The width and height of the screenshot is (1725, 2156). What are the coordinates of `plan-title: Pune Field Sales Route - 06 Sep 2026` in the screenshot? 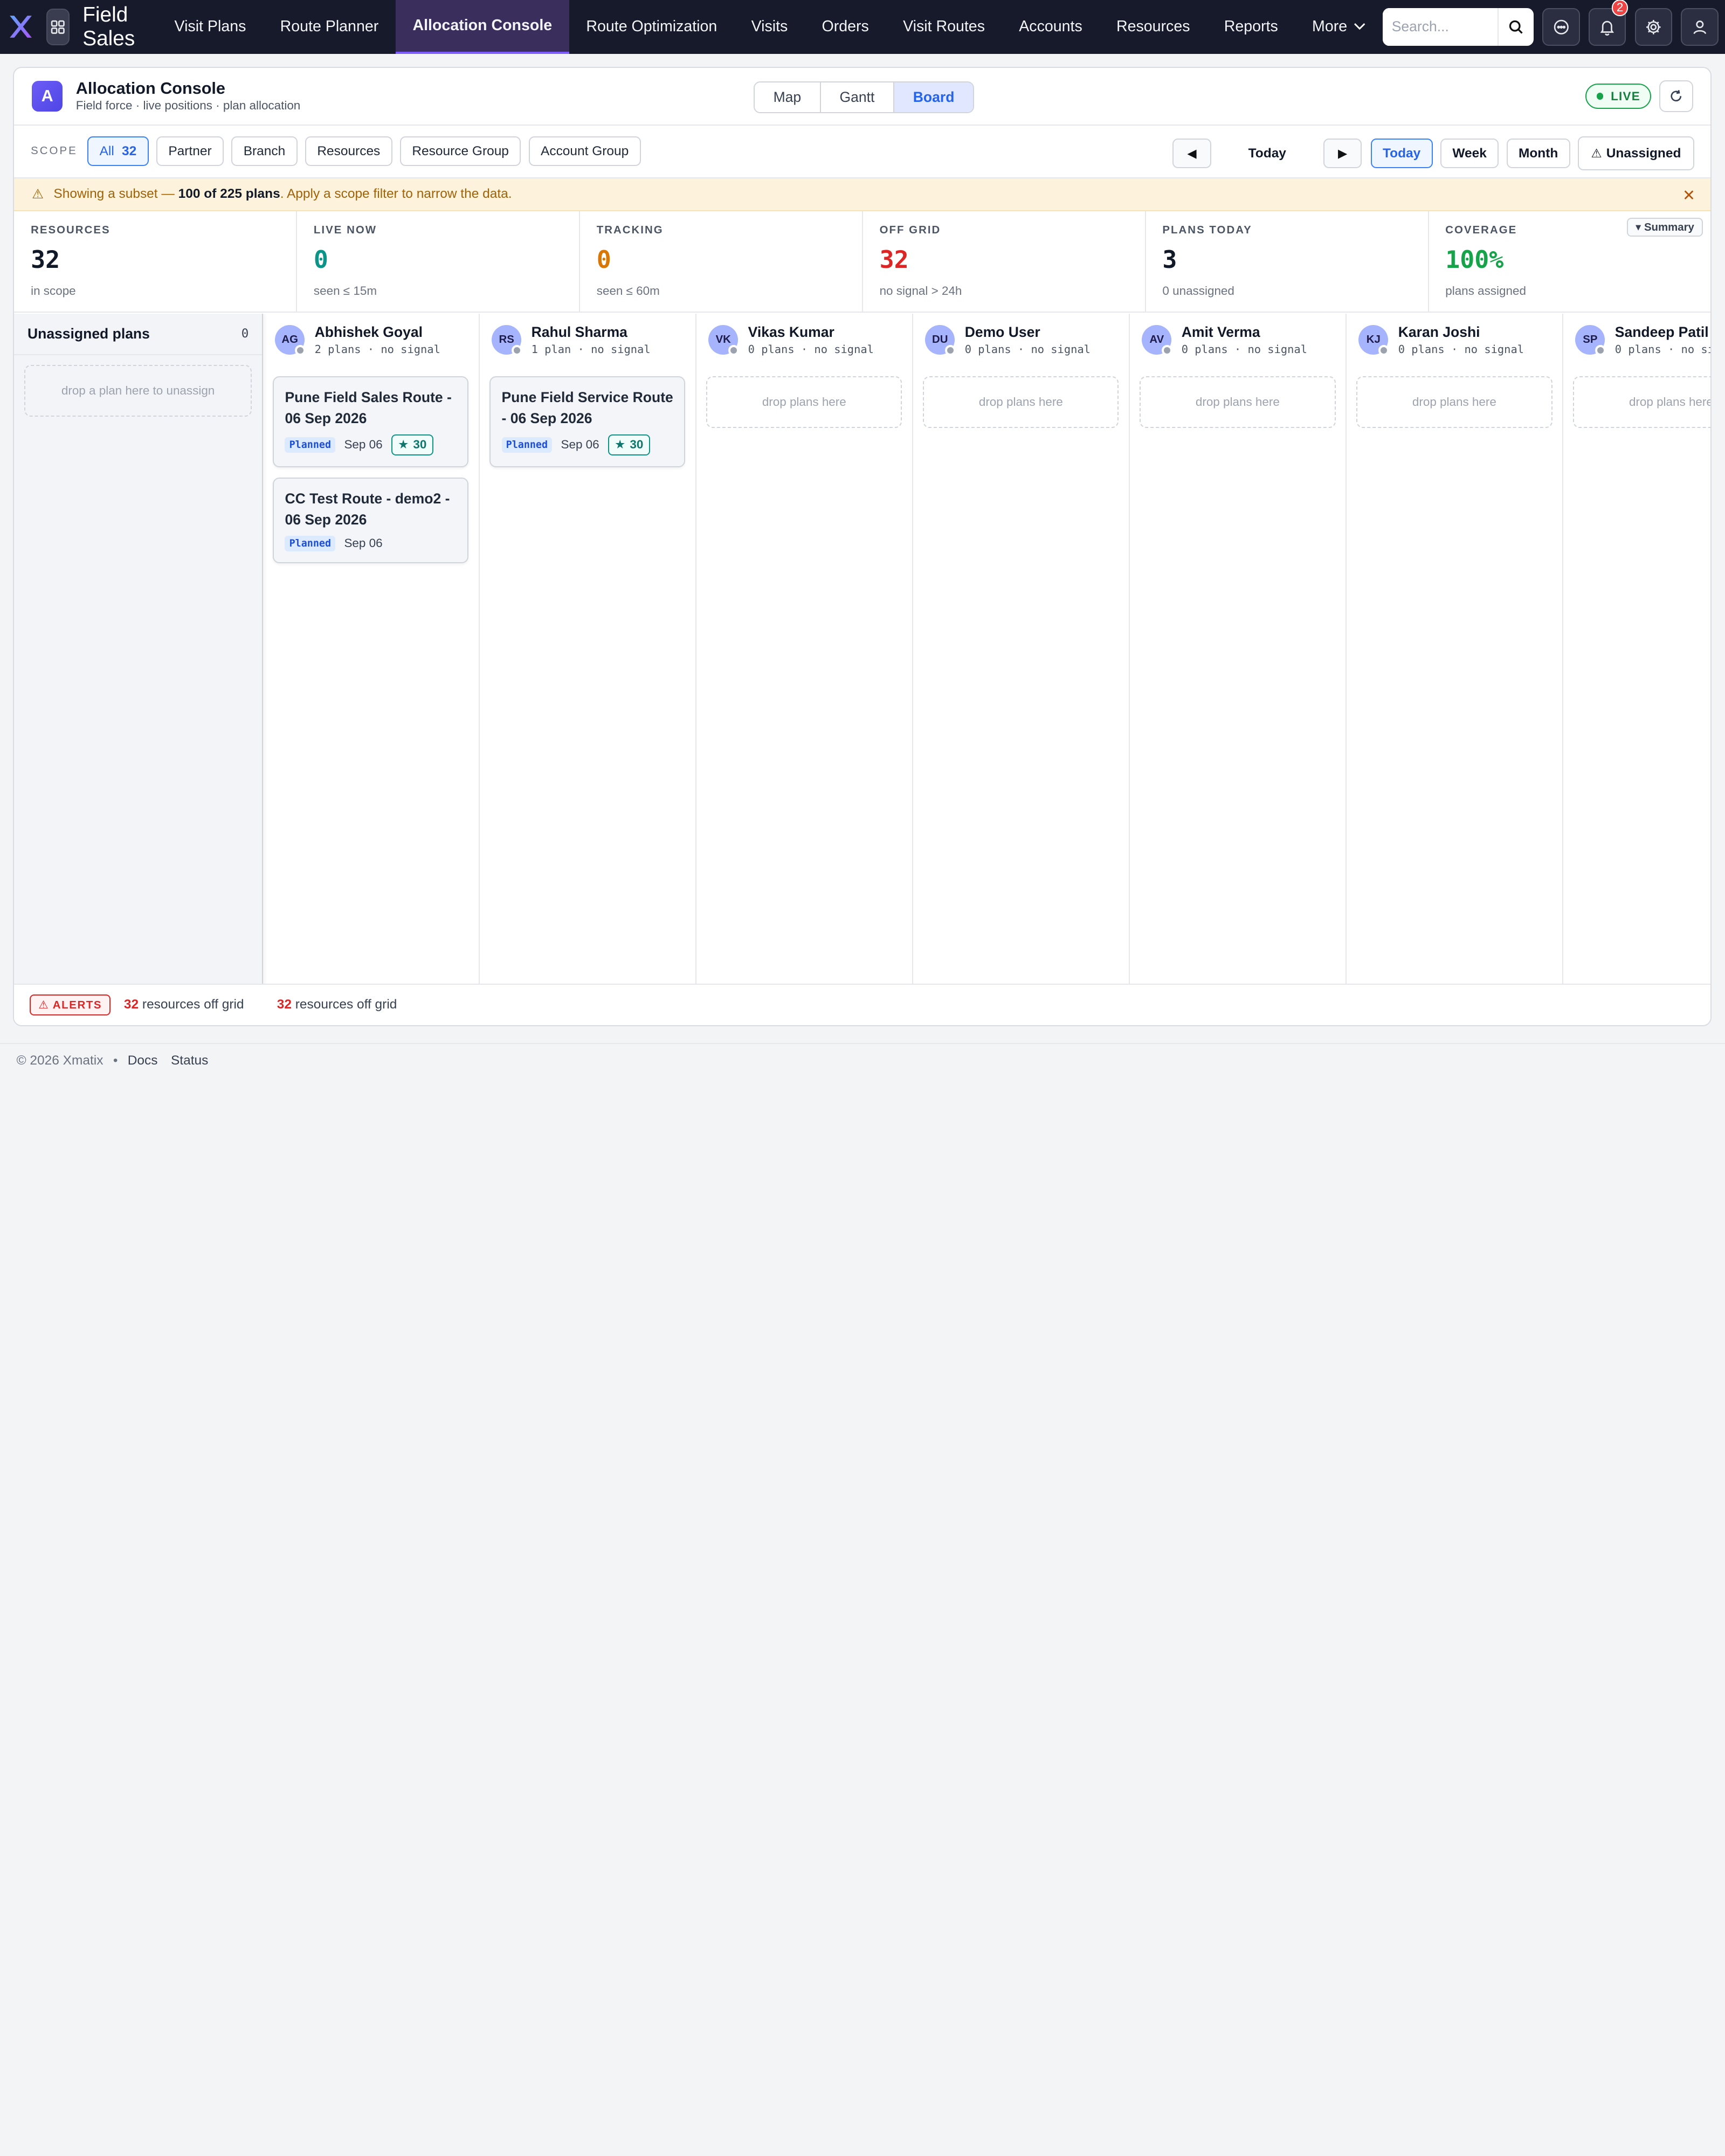 It's located at (368, 408).